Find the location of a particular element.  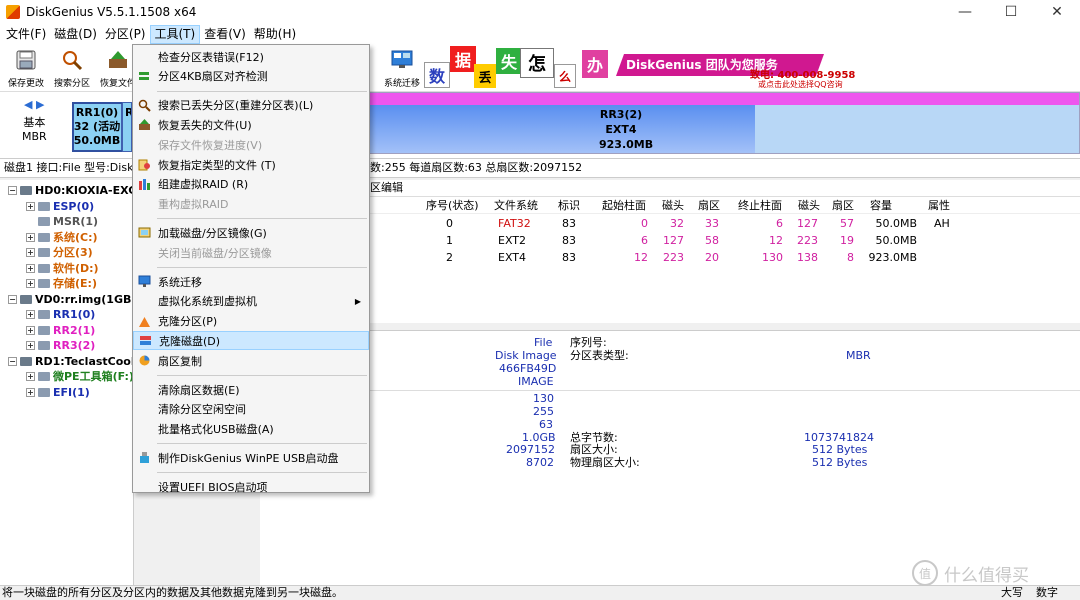

menu-item: 恢复丢失的文件(U) is located at coordinates (251, 124).